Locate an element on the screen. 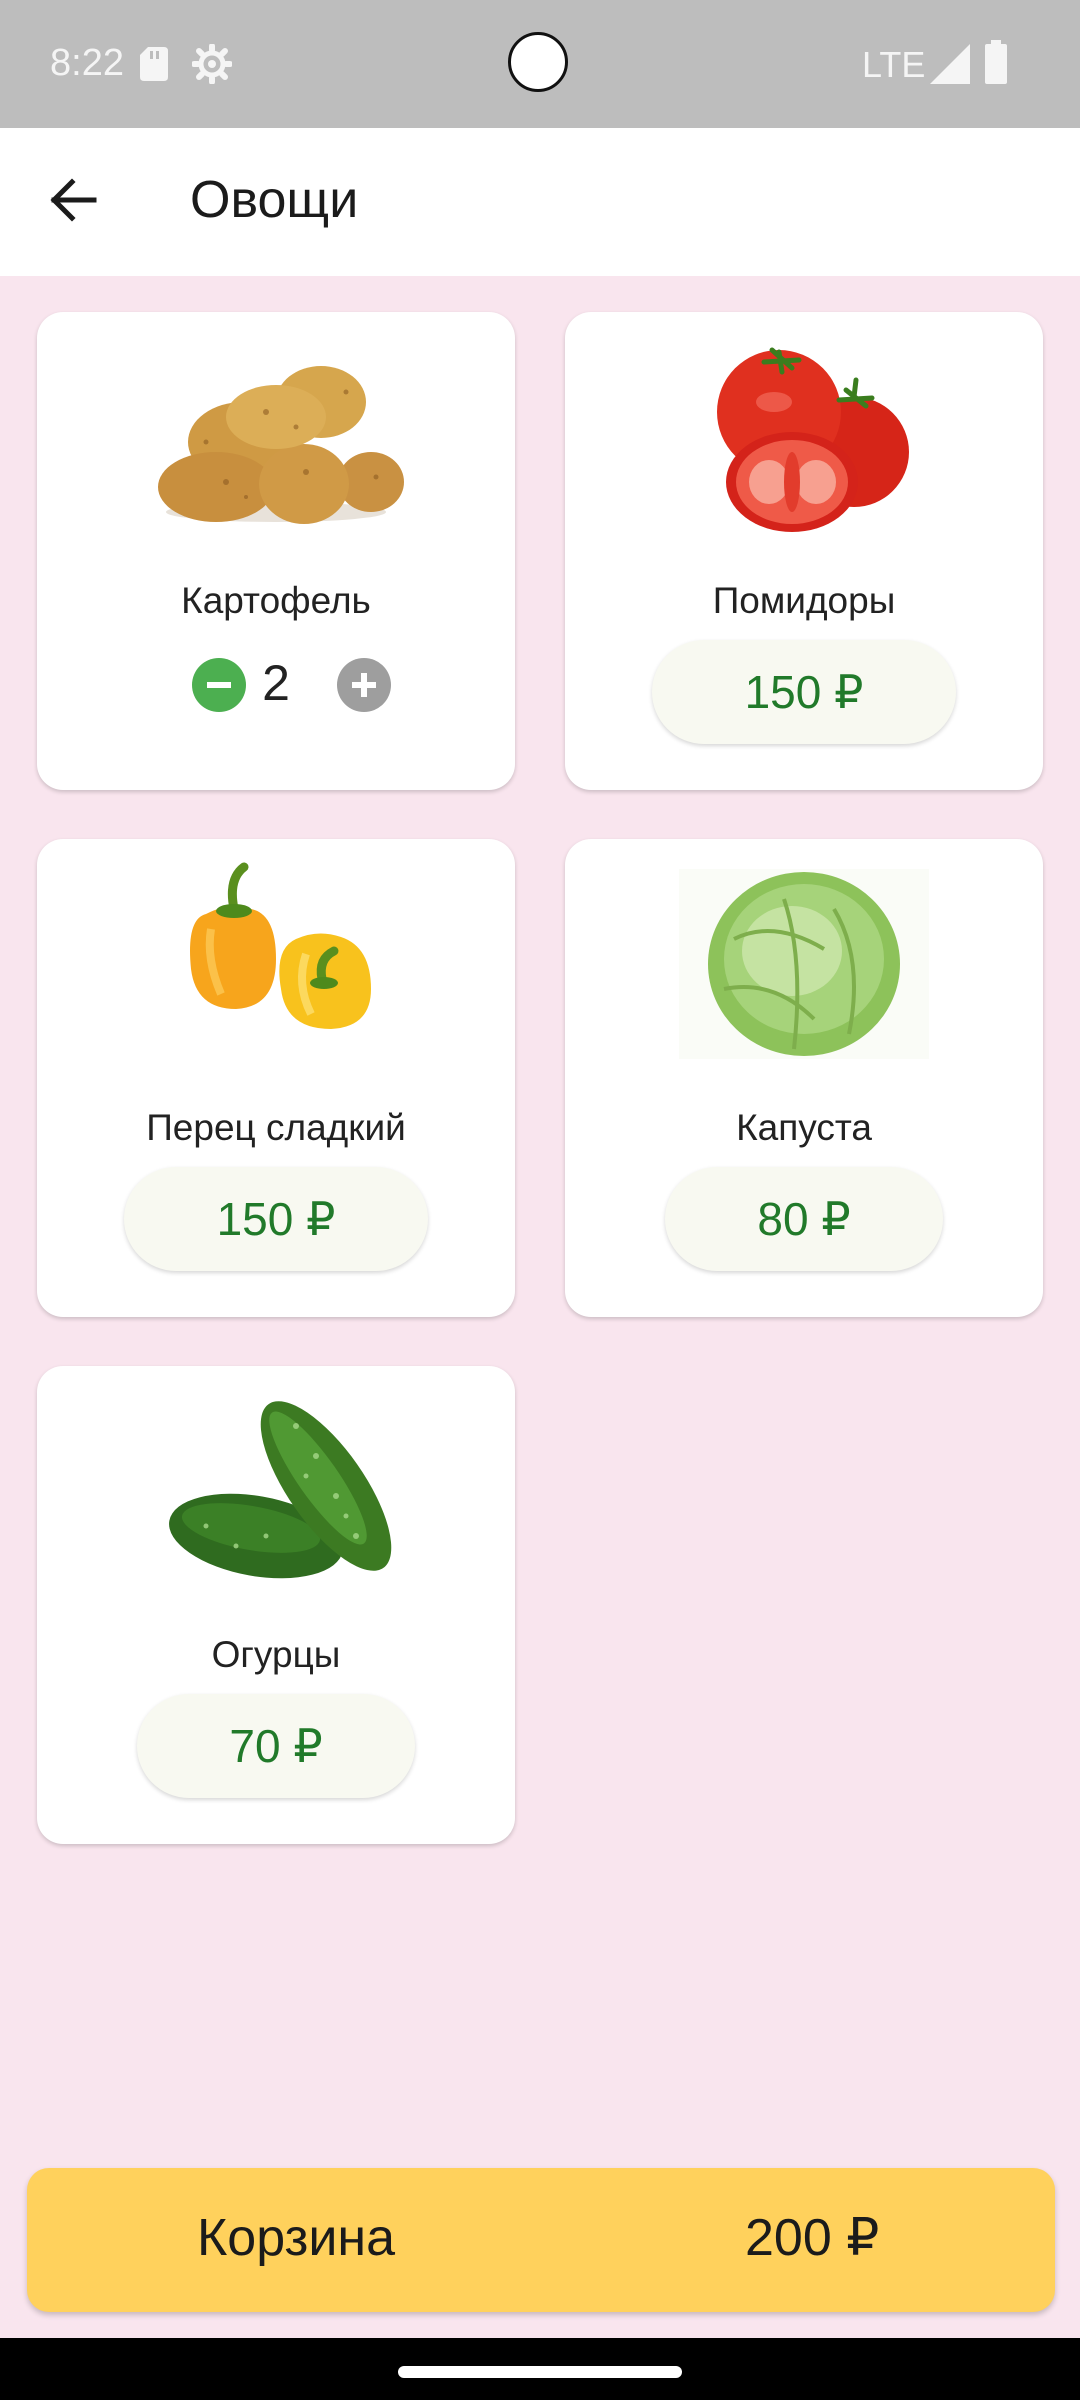 This screenshot has height=2400, width=1080. camera-cutout is located at coordinates (538, 62).